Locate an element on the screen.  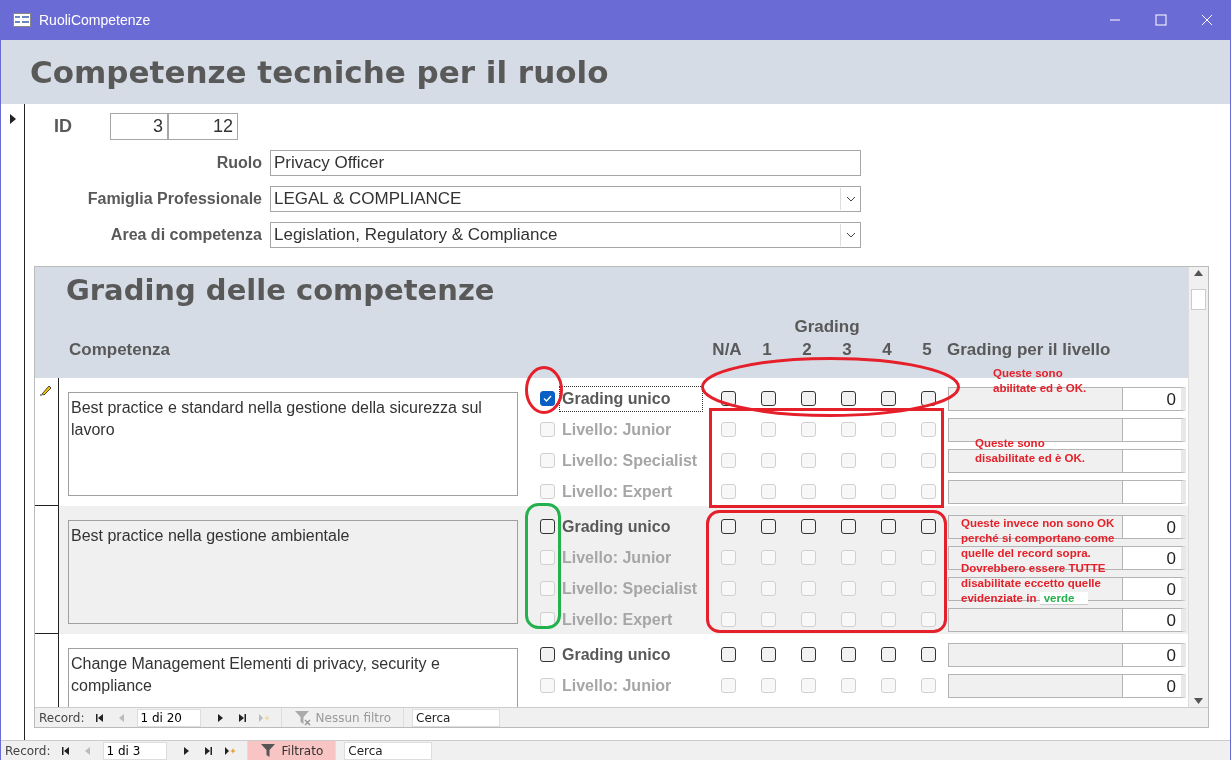
form-title: Competenze tecniche per il ruolo is located at coordinates (319, 72).